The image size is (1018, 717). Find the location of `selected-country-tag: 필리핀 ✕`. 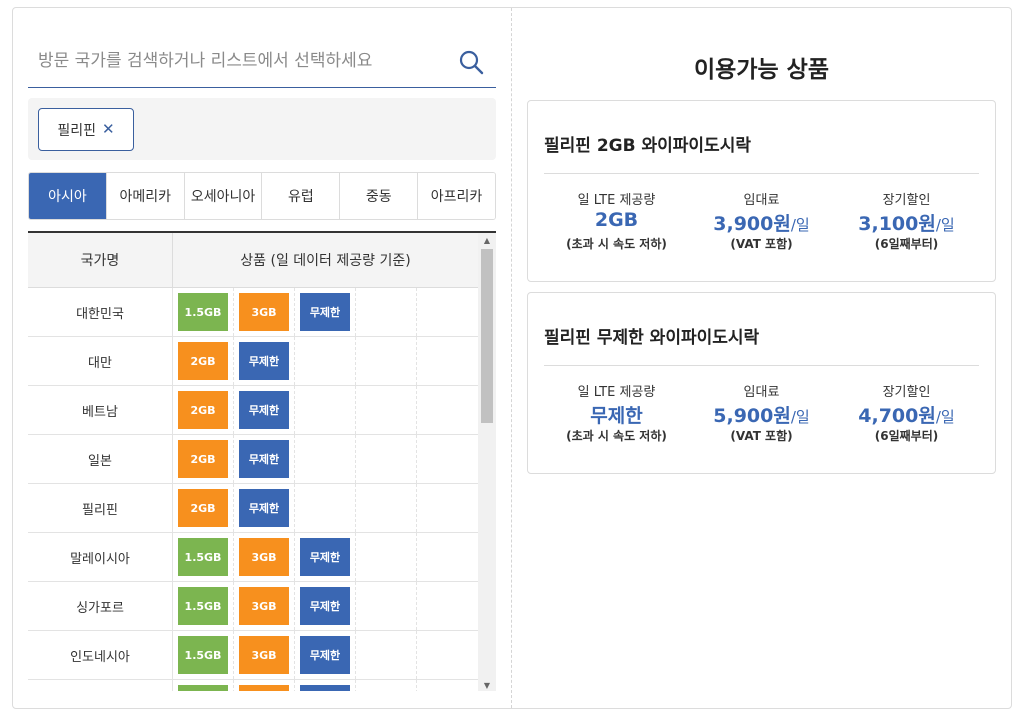

selected-country-tag: 필리핀 ✕ is located at coordinates (86, 129).